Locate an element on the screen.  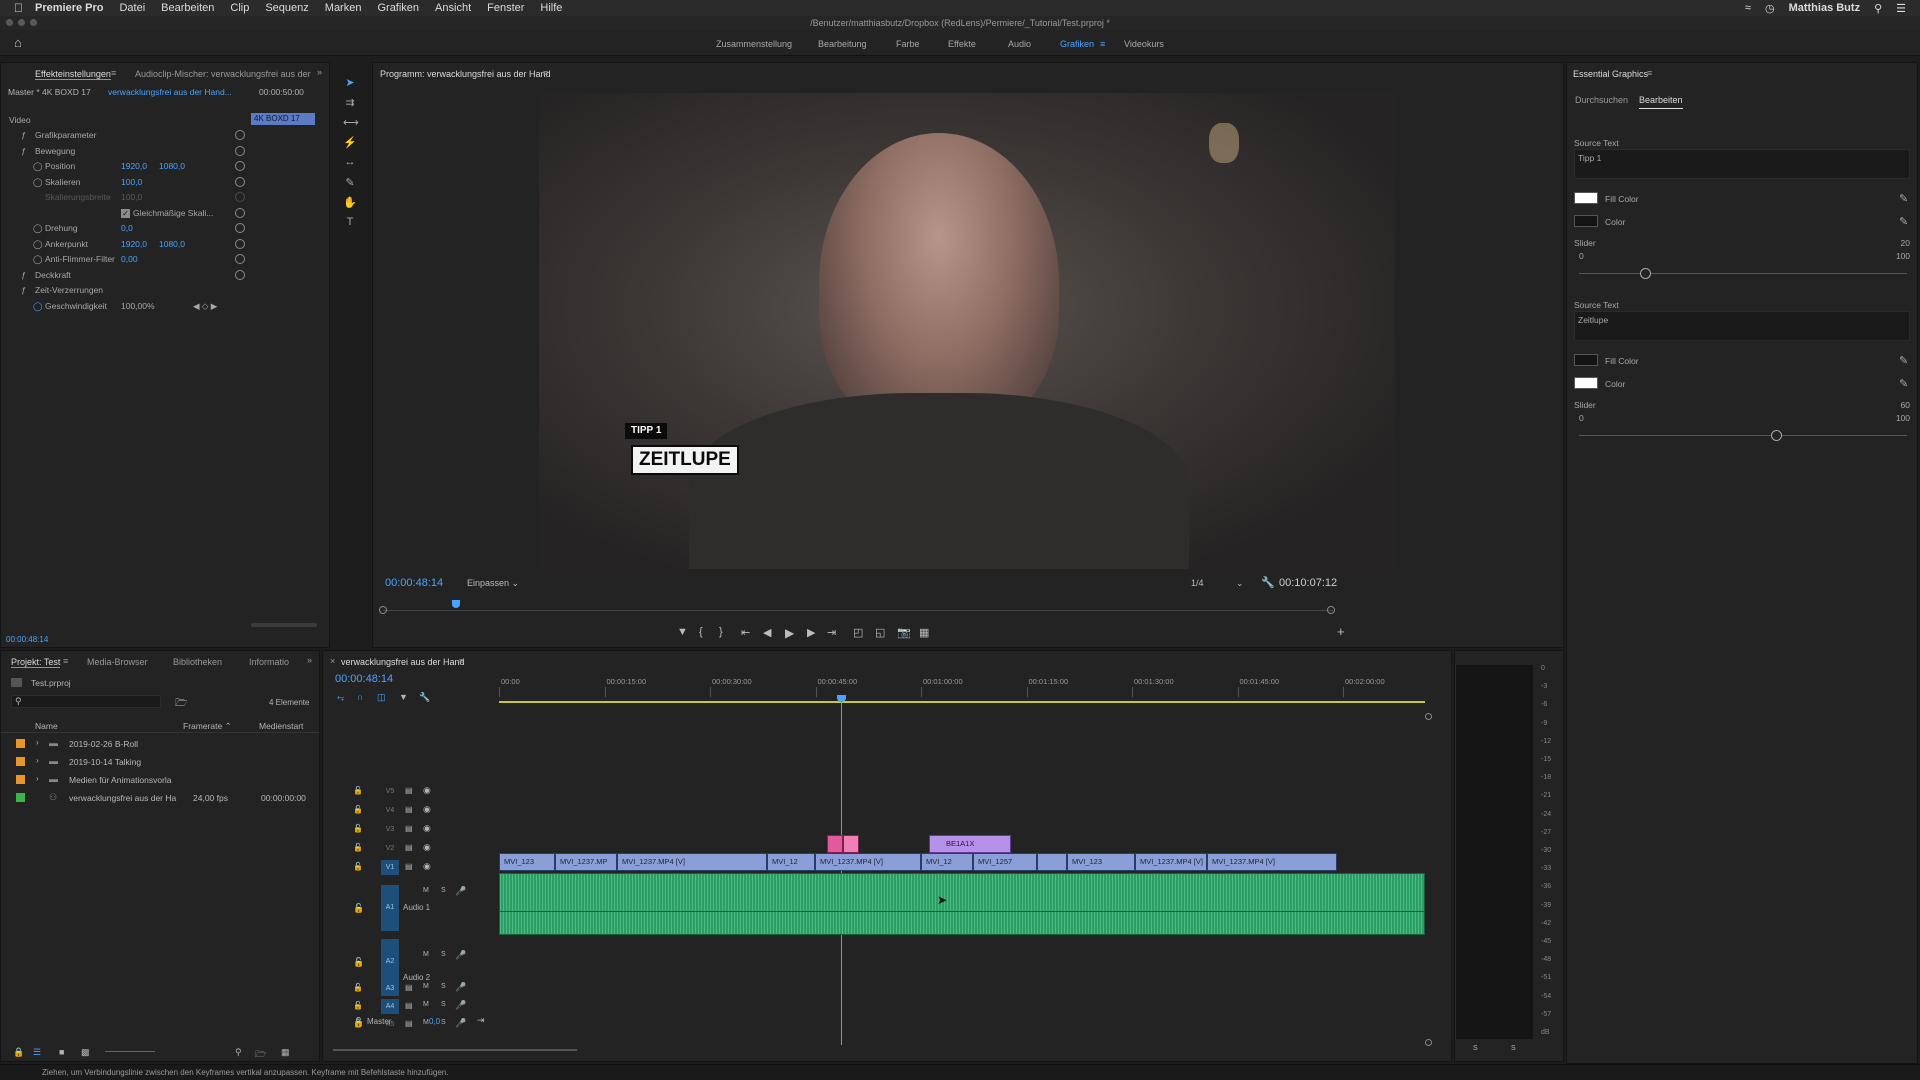
search-icon: ⚲ is located at coordinates (1878, 8).